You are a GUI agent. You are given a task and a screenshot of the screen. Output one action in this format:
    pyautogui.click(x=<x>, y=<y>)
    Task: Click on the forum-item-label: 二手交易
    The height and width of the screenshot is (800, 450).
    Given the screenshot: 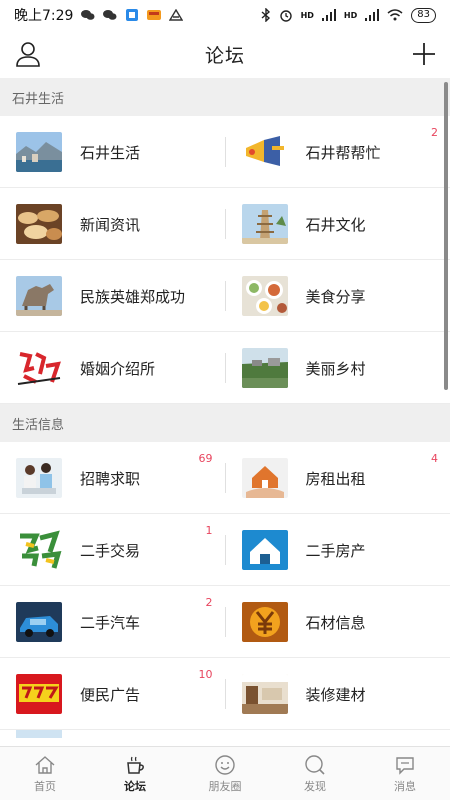 What is the action you would take?
    pyautogui.click(x=110, y=550)
    